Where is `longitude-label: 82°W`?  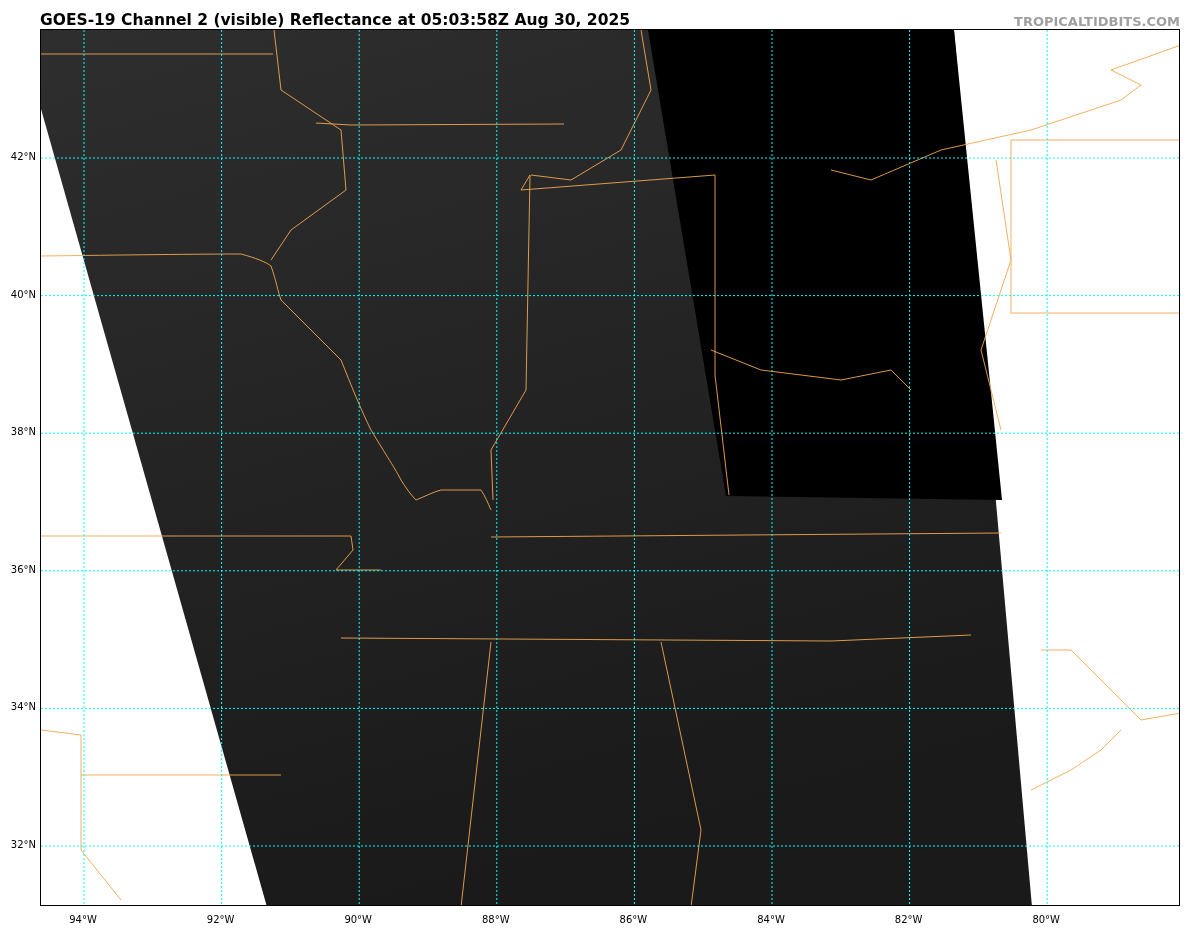
longitude-label: 82°W is located at coordinates (908, 920).